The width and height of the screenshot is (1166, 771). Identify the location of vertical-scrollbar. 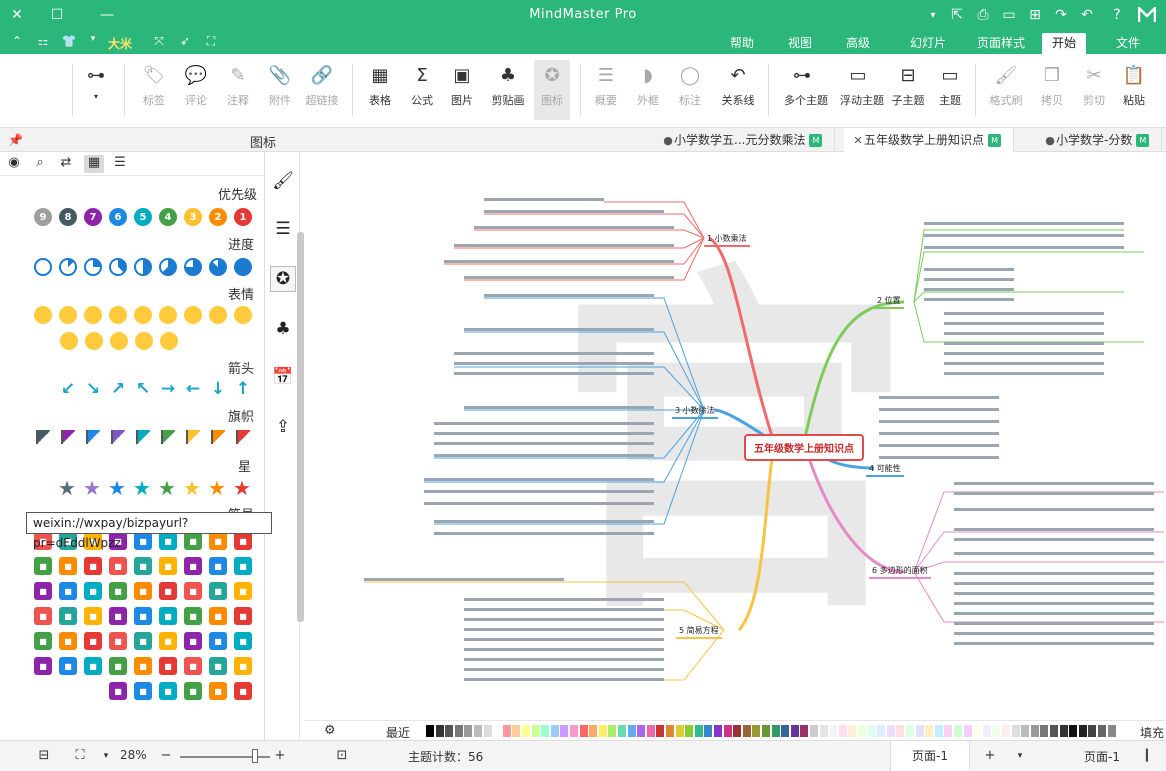
(300, 427).